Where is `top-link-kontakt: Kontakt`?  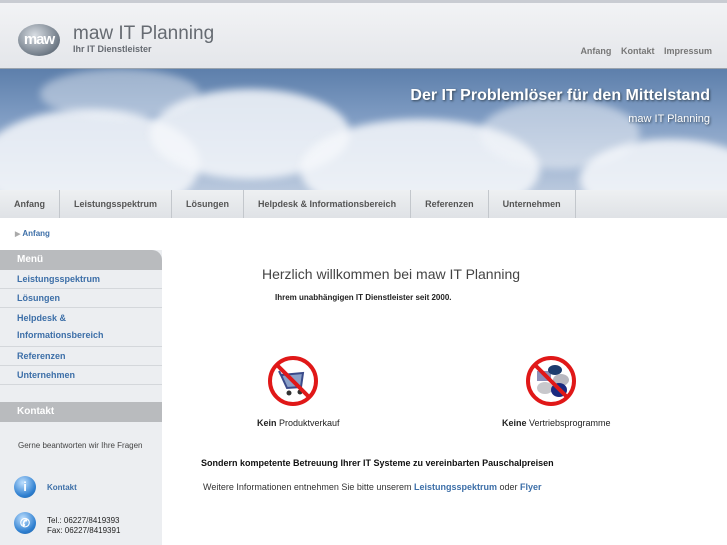
top-link-kontakt: Kontakt is located at coordinates (638, 51).